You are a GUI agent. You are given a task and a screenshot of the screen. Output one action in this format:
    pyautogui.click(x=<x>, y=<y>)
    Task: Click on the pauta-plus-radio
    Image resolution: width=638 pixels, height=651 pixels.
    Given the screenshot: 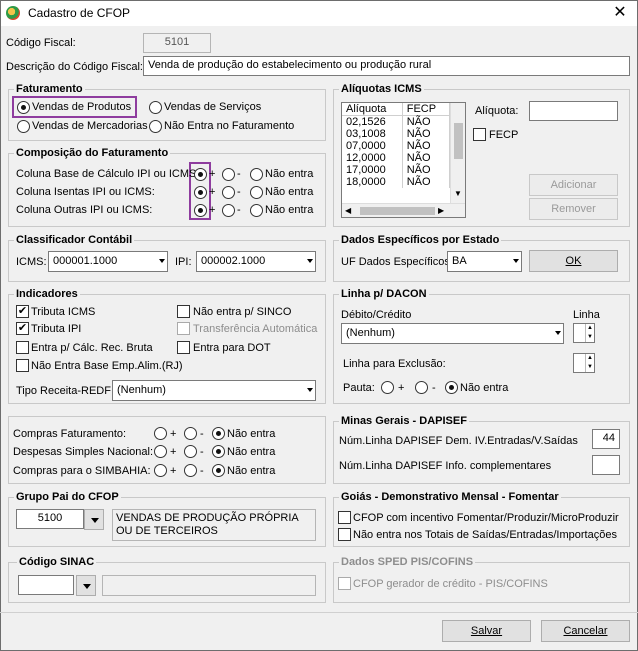 What is the action you would take?
    pyautogui.click(x=387, y=387)
    